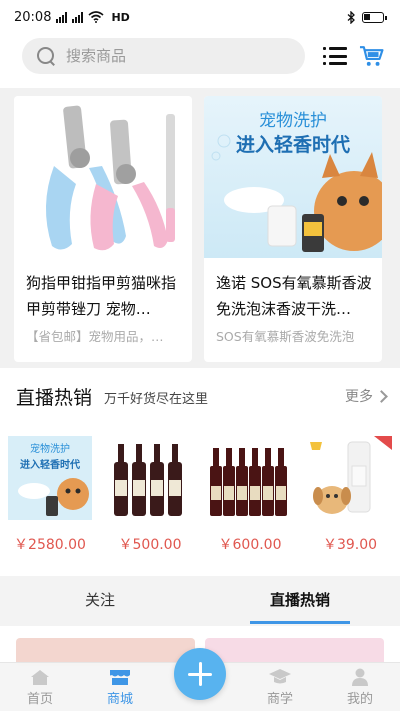 This screenshot has height=711, width=400. I want to click on bluetooth-icon, so click(351, 17).